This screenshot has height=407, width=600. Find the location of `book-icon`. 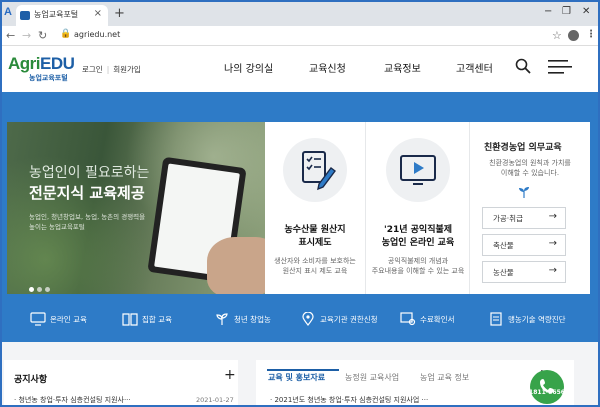

book-icon is located at coordinates (130, 319).